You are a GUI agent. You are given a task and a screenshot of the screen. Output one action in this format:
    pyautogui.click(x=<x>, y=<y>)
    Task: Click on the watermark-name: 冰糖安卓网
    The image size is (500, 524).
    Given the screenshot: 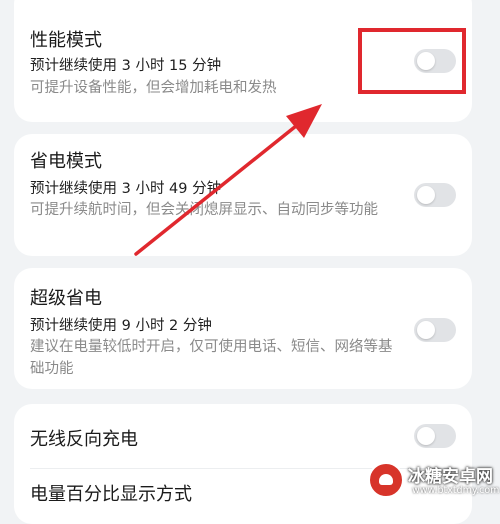 What is the action you would take?
    pyautogui.click(x=450, y=477)
    